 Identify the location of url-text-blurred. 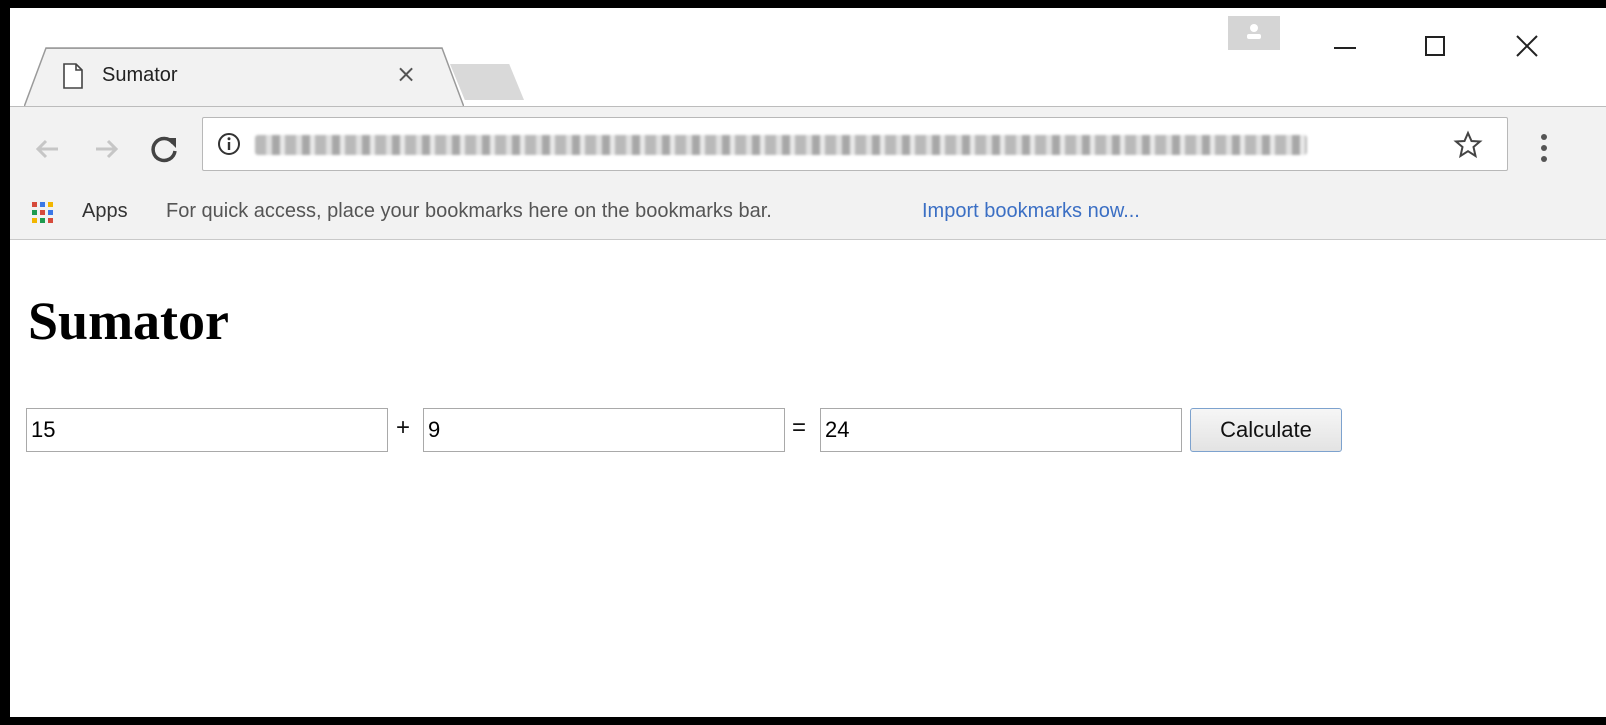
(781, 145).